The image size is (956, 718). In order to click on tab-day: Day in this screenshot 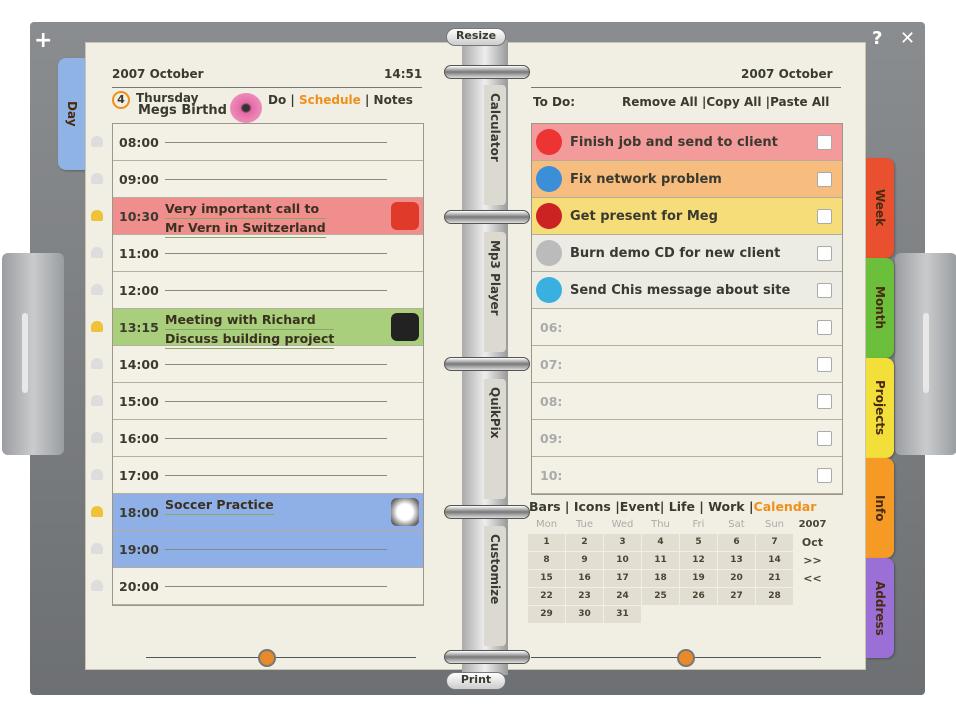, I will do `click(72, 114)`.